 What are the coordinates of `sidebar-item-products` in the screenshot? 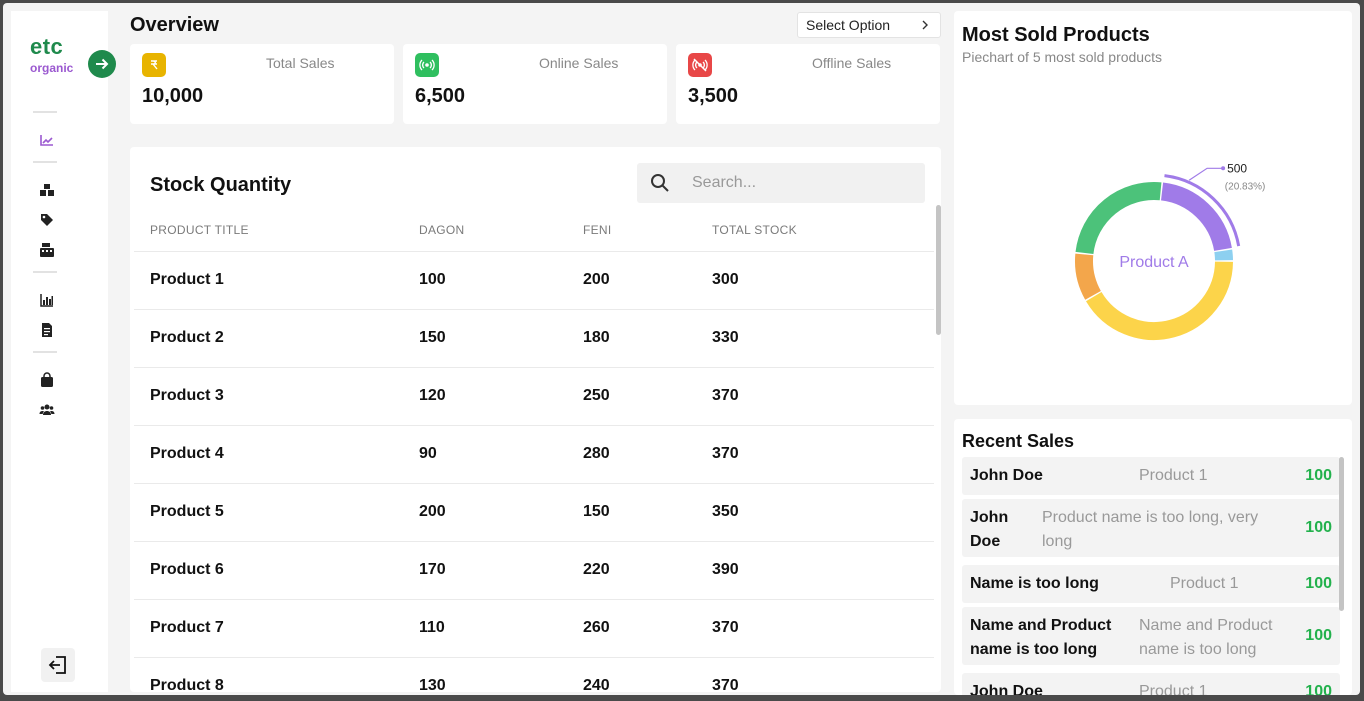 It's located at (47, 220).